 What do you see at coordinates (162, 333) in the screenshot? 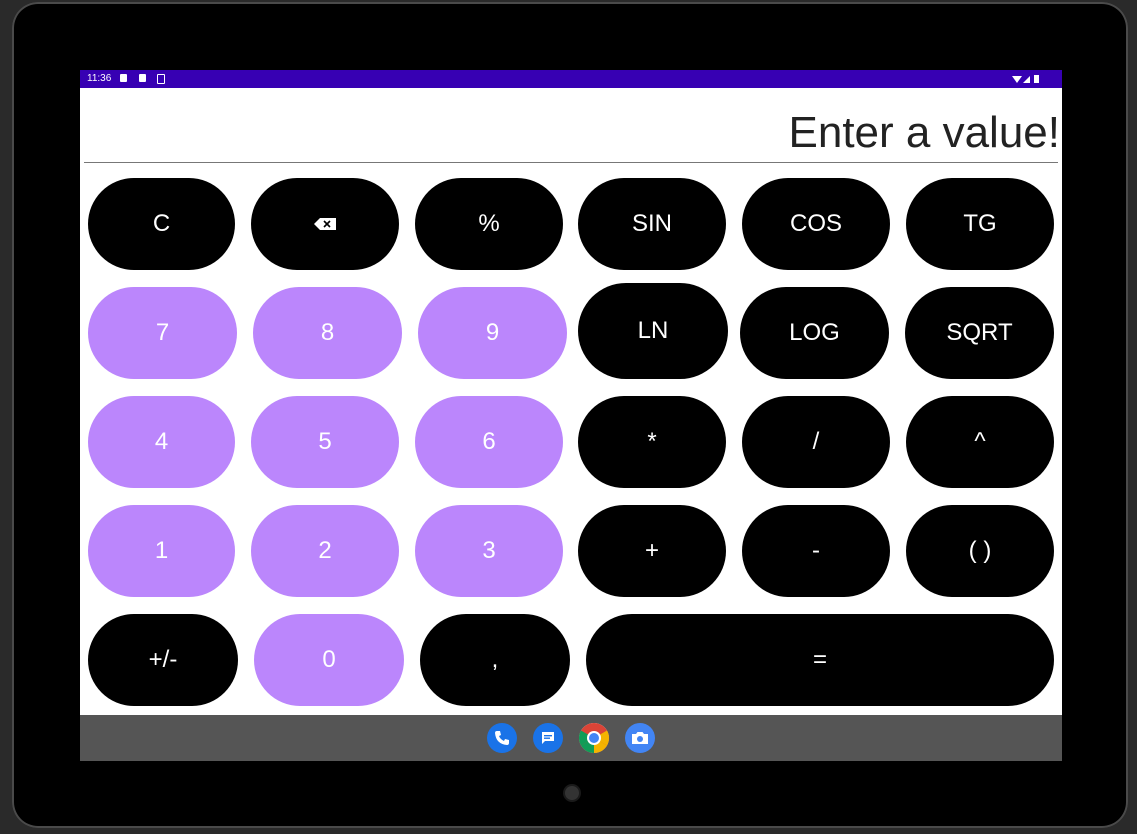
I see `digit-7-button: 7` at bounding box center [162, 333].